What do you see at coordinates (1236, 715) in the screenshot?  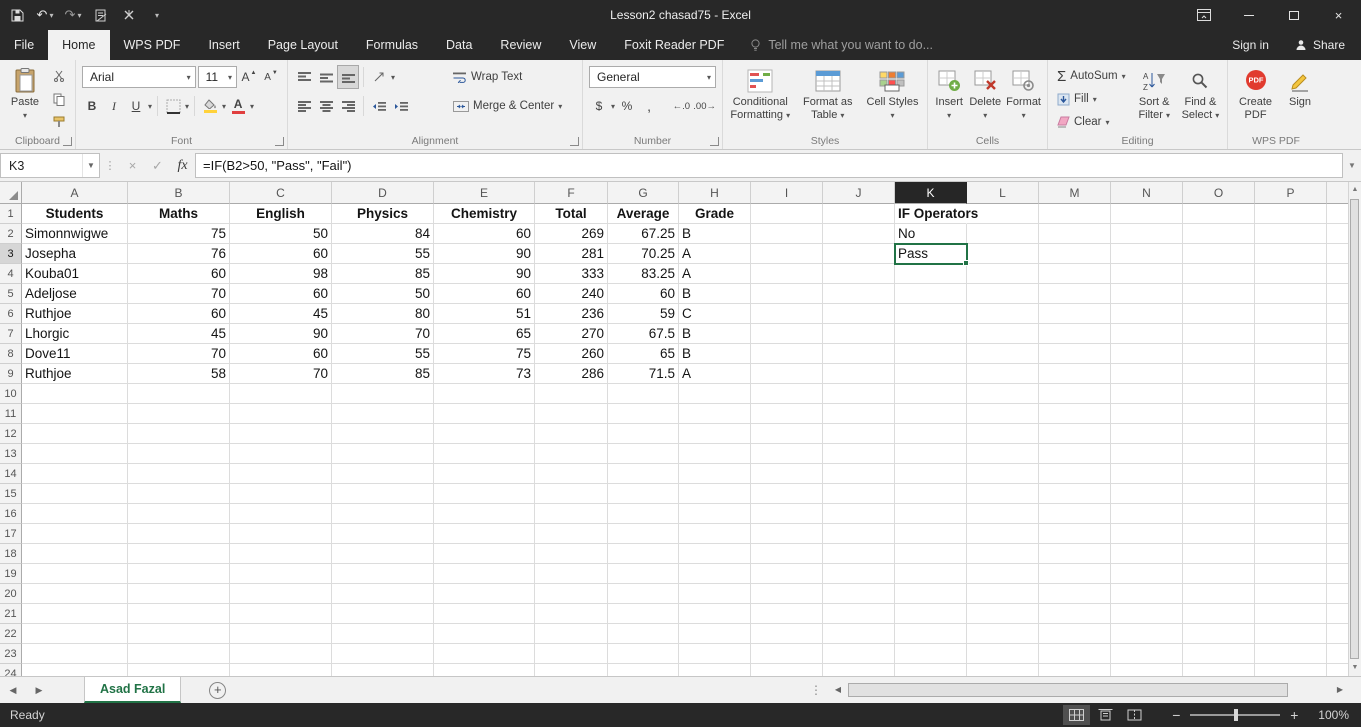 I see `zoom-slider-thumb` at bounding box center [1236, 715].